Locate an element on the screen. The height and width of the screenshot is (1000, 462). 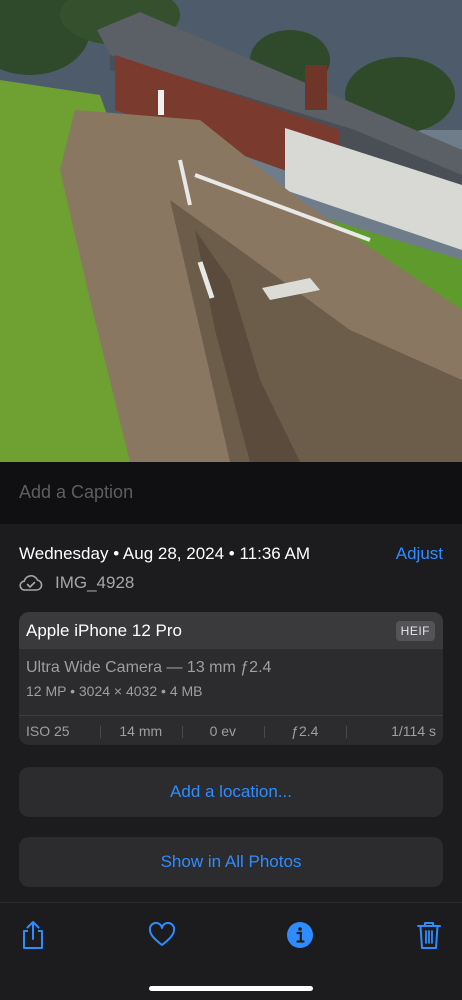
favorite-button is located at coordinates (162, 935).